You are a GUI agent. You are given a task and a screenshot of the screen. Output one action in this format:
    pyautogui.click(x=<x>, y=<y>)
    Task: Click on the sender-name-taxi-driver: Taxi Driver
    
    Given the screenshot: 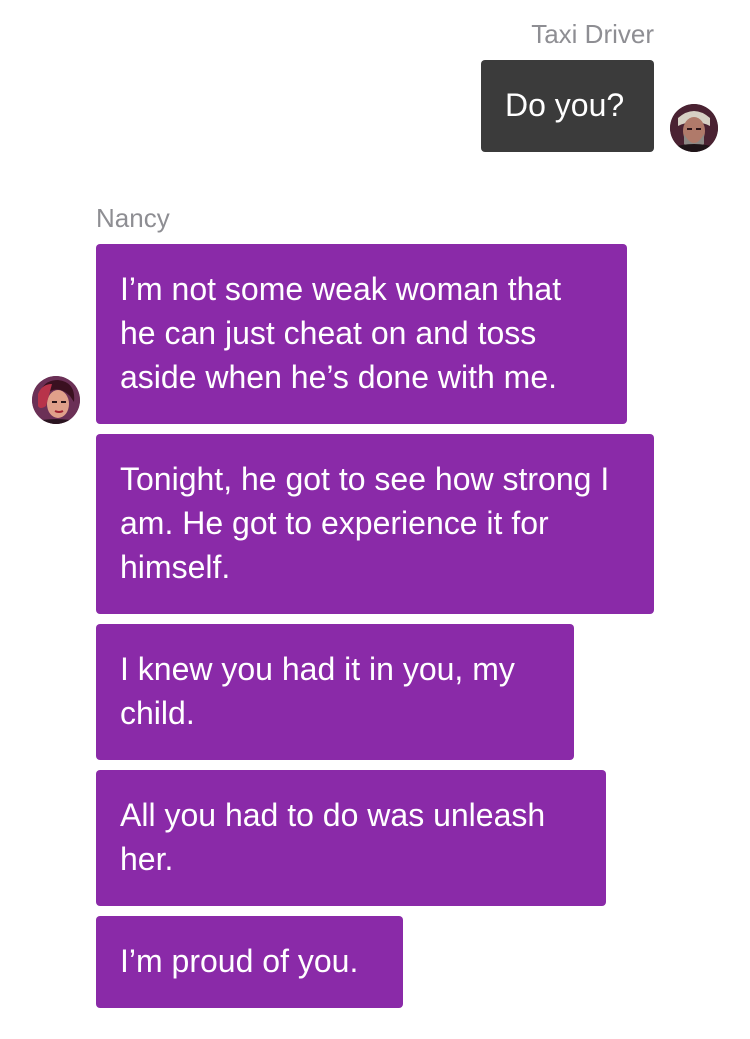 What is the action you would take?
    pyautogui.click(x=592, y=34)
    